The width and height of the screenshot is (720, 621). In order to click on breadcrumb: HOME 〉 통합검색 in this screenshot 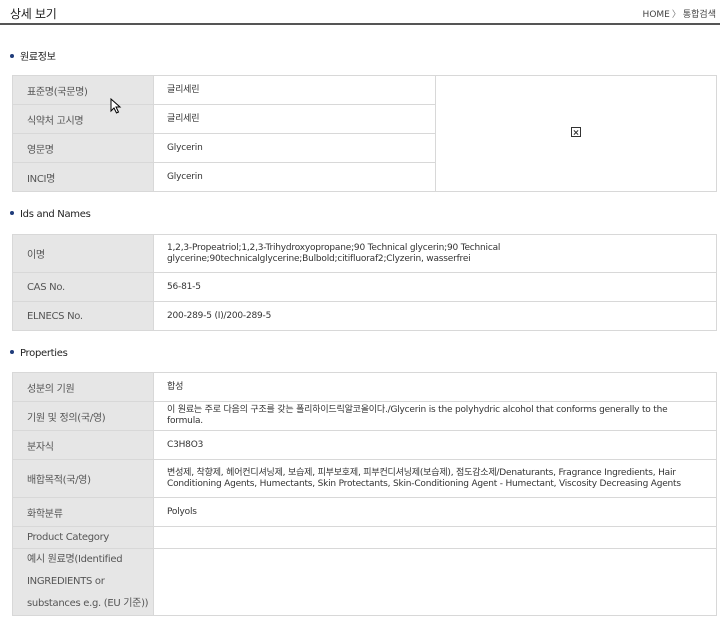, I will do `click(679, 13)`.